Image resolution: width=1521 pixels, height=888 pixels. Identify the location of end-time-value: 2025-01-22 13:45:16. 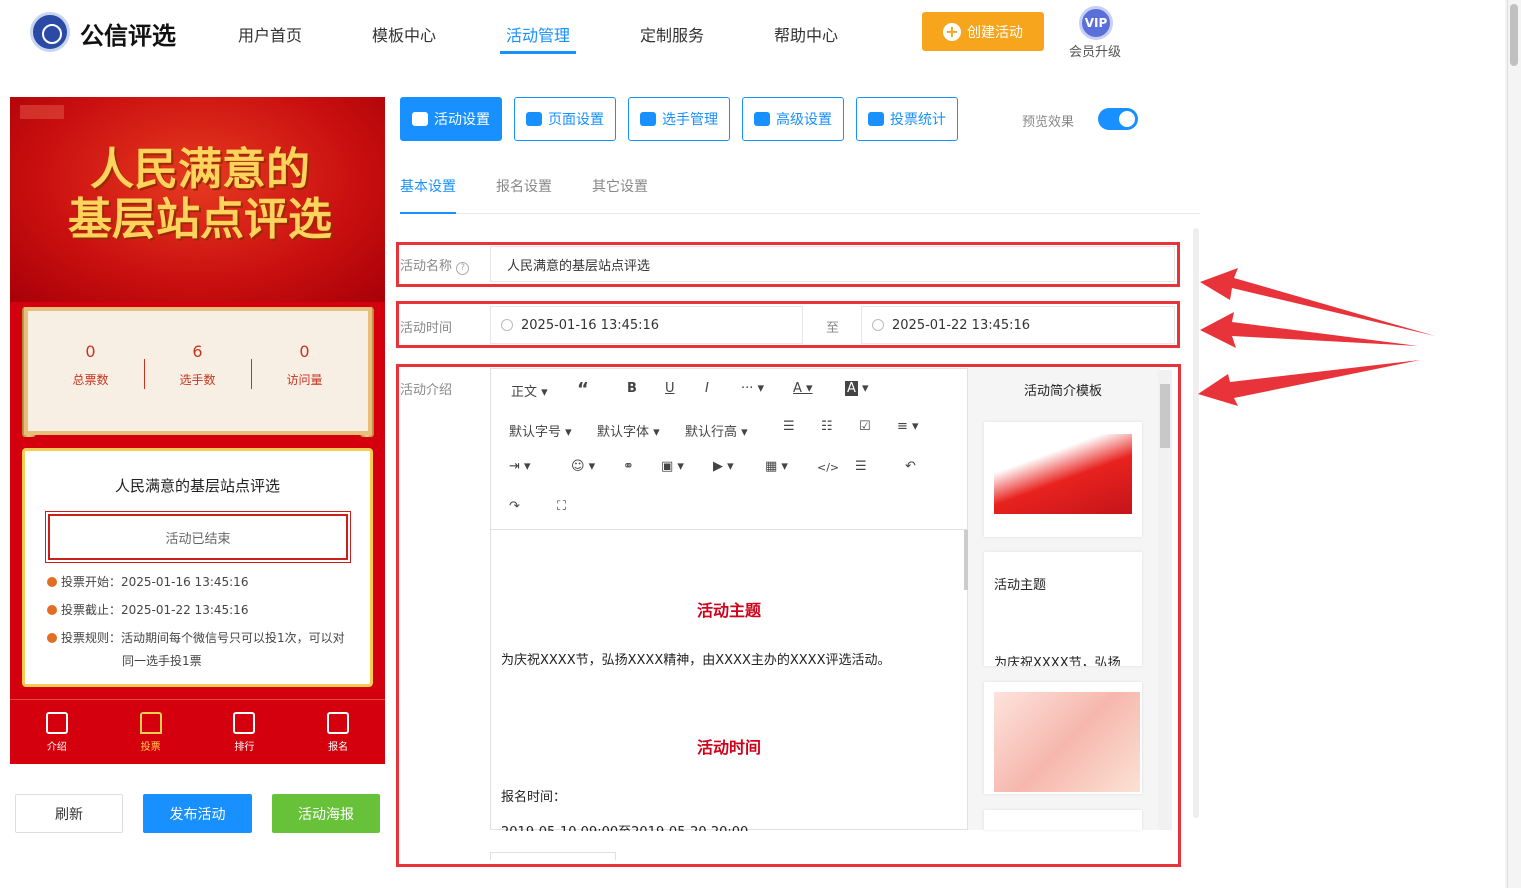
(961, 325).